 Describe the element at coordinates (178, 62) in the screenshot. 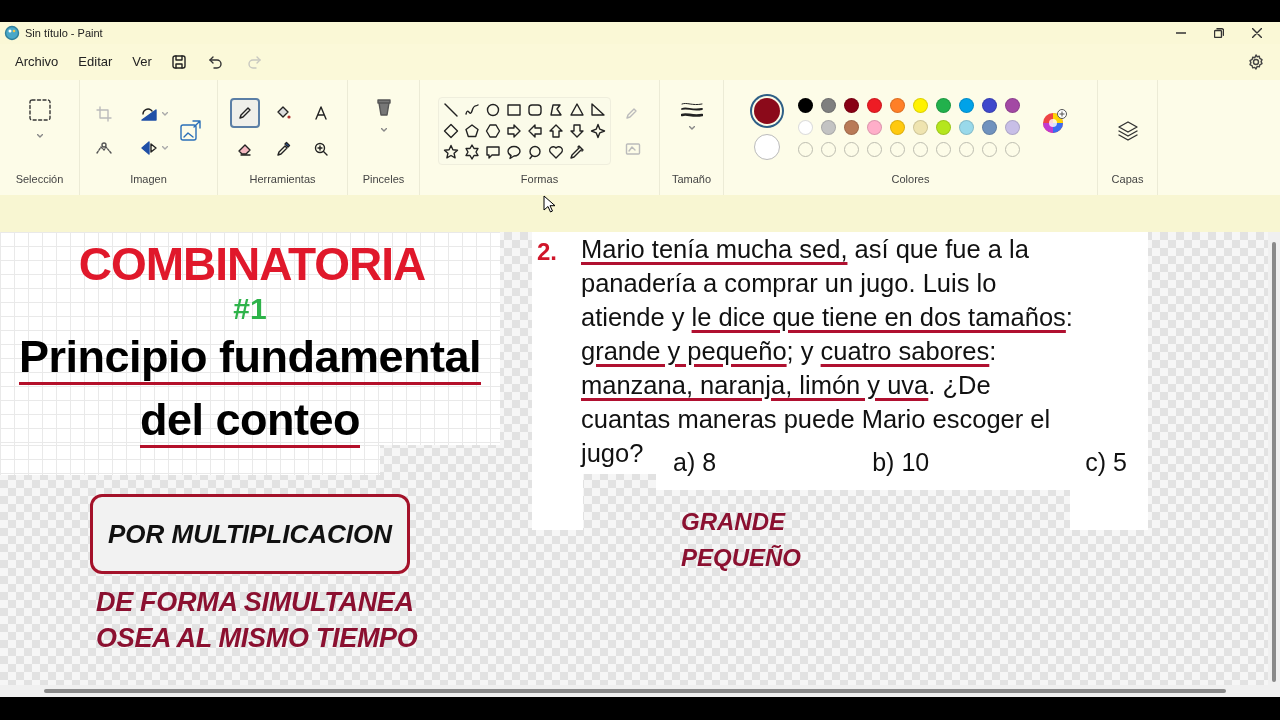

I see `save-icon` at that location.